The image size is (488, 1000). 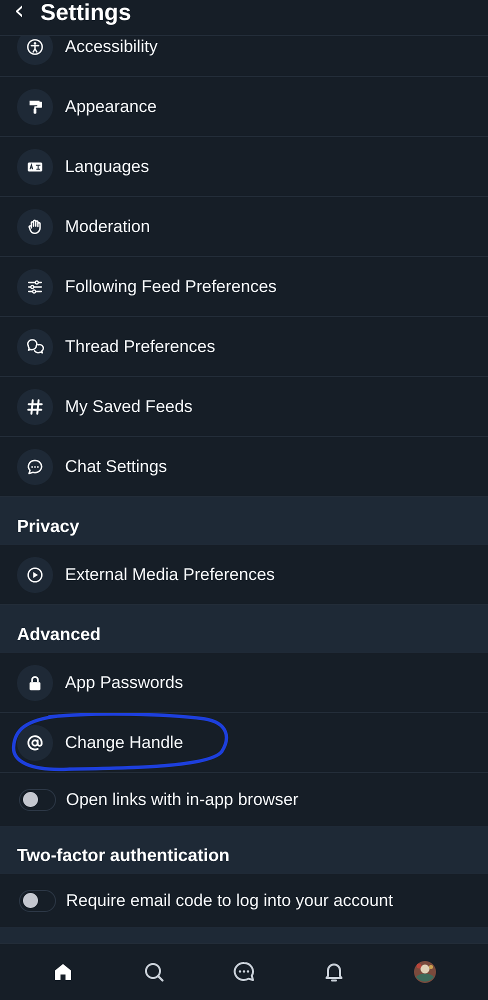 I want to click on section-title: Two-factor authentication, so click(x=123, y=855).